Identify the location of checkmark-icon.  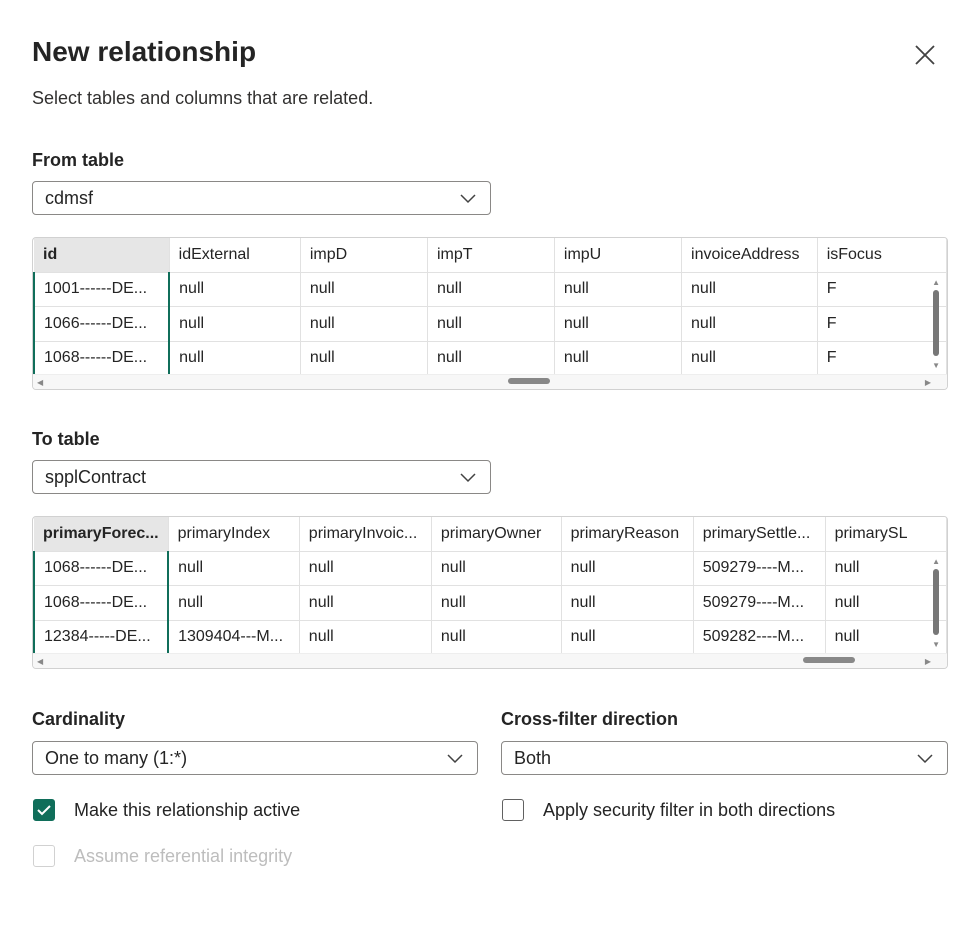
(44, 810).